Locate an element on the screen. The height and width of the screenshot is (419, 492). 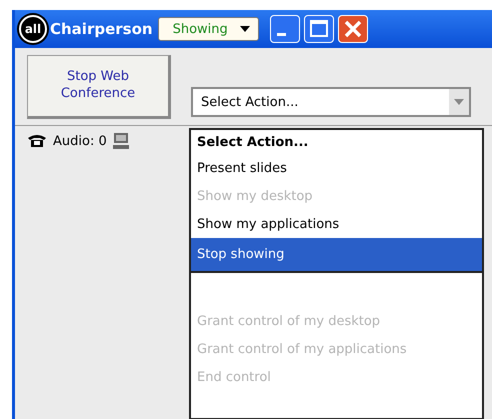
app-logo: all is located at coordinates (33, 29).